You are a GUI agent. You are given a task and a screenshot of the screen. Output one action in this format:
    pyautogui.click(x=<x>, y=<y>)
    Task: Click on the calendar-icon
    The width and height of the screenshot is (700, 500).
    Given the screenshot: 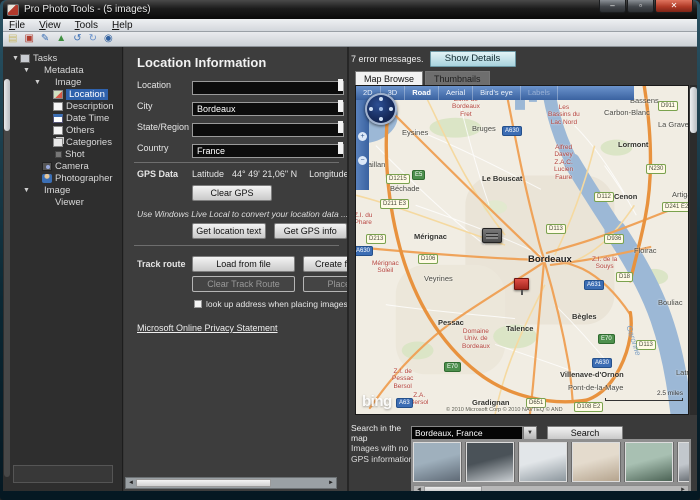 What is the action you would take?
    pyautogui.click(x=58, y=118)
    